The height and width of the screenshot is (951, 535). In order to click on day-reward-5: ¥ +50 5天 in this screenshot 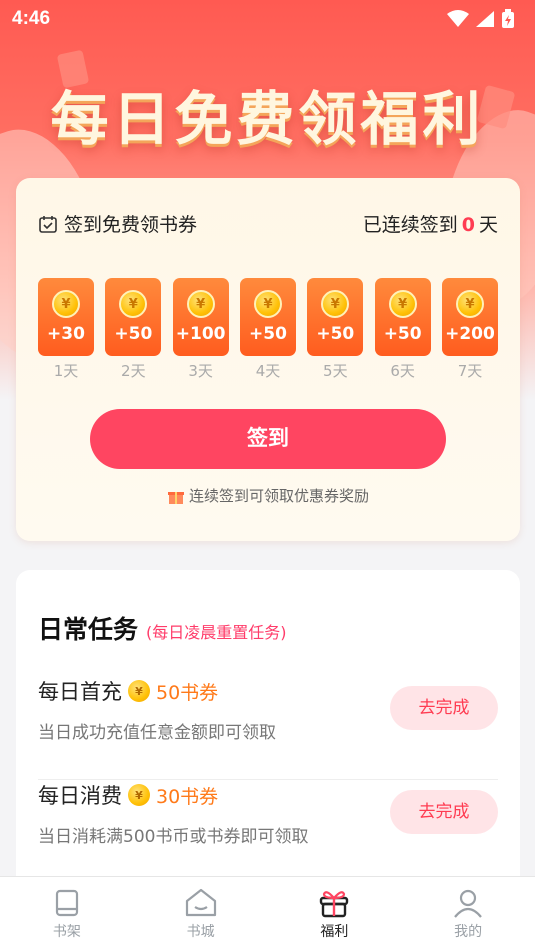, I will do `click(335, 329)`.